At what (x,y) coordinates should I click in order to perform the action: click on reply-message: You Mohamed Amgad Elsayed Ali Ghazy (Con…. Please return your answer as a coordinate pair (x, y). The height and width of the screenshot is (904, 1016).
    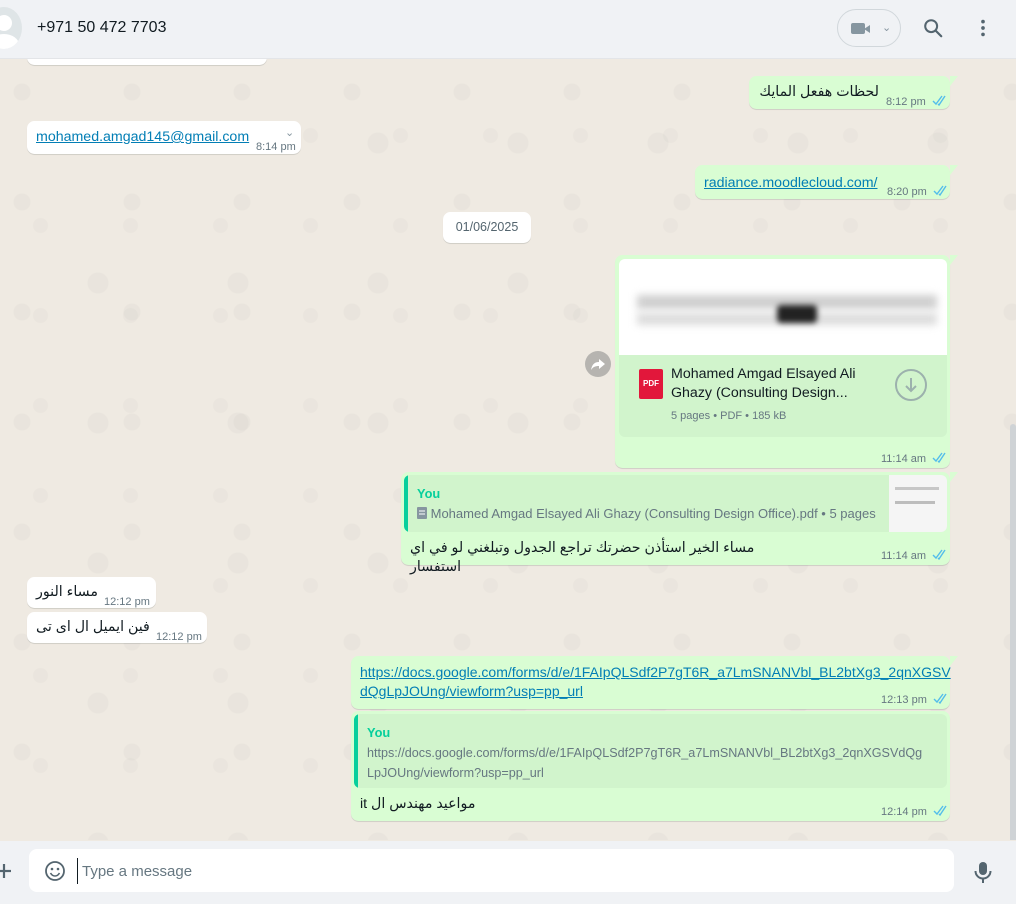
    Looking at the image, I should click on (679, 523).